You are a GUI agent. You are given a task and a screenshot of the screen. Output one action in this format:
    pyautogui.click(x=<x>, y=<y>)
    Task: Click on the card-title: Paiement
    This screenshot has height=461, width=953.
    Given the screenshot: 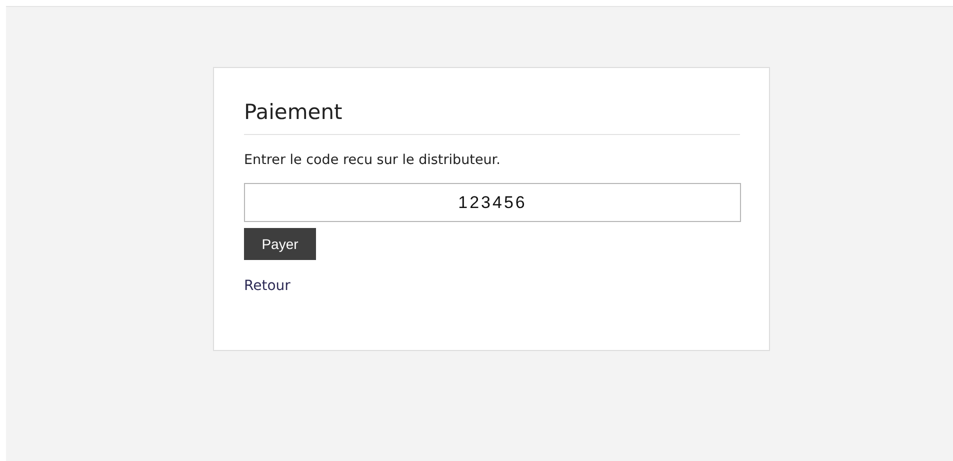 What is the action you would take?
    pyautogui.click(x=492, y=116)
    